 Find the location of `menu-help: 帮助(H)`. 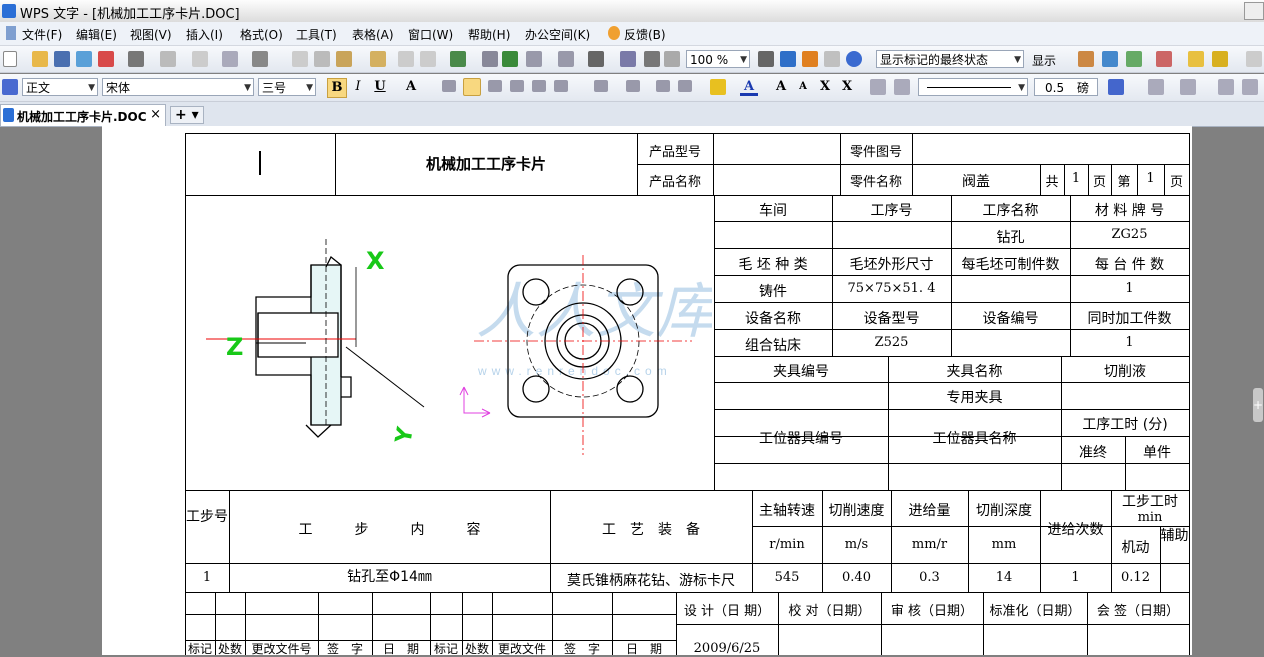

menu-help: 帮助(H) is located at coordinates (489, 34).